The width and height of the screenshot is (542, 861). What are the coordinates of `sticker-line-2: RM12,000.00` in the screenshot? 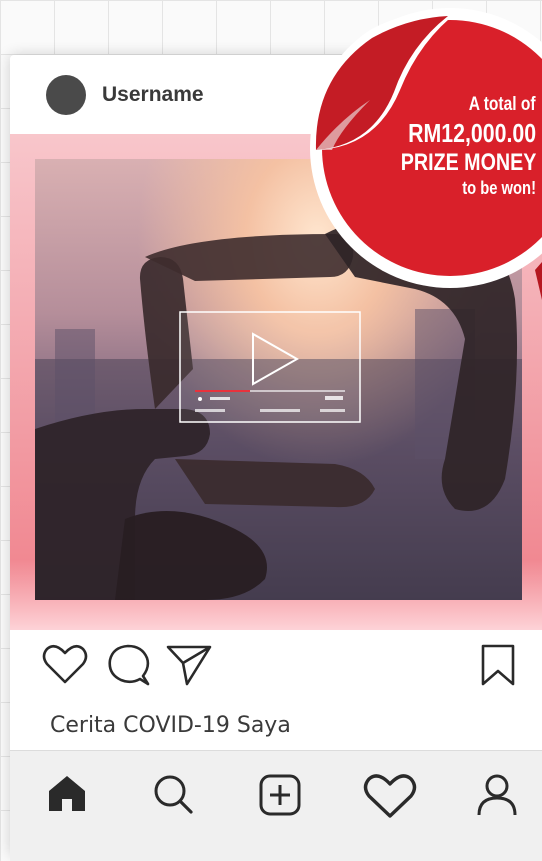 It's located at (471, 133).